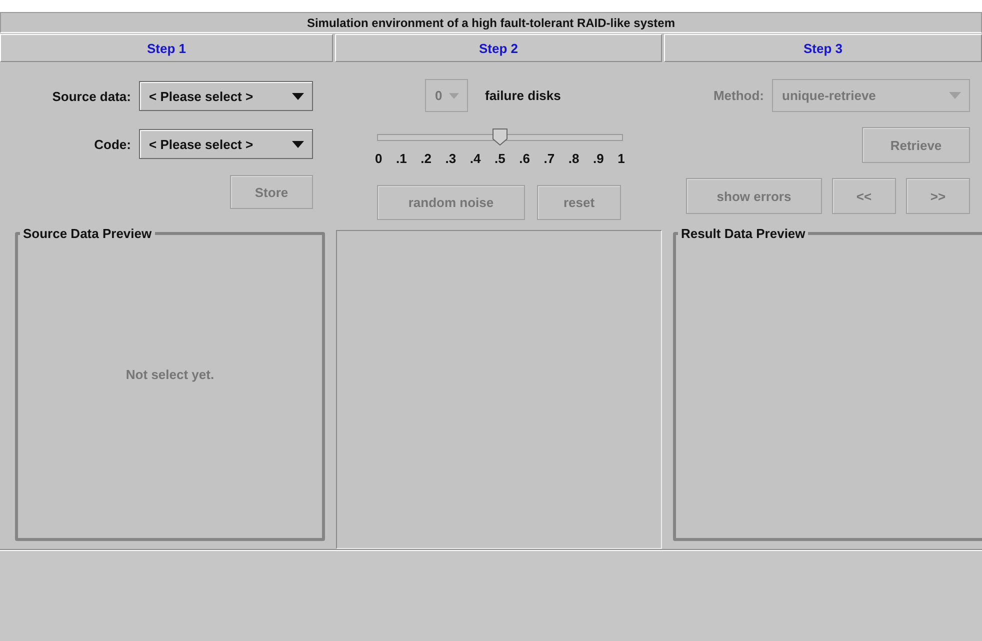  I want to click on step-header: Step 3, so click(823, 48).